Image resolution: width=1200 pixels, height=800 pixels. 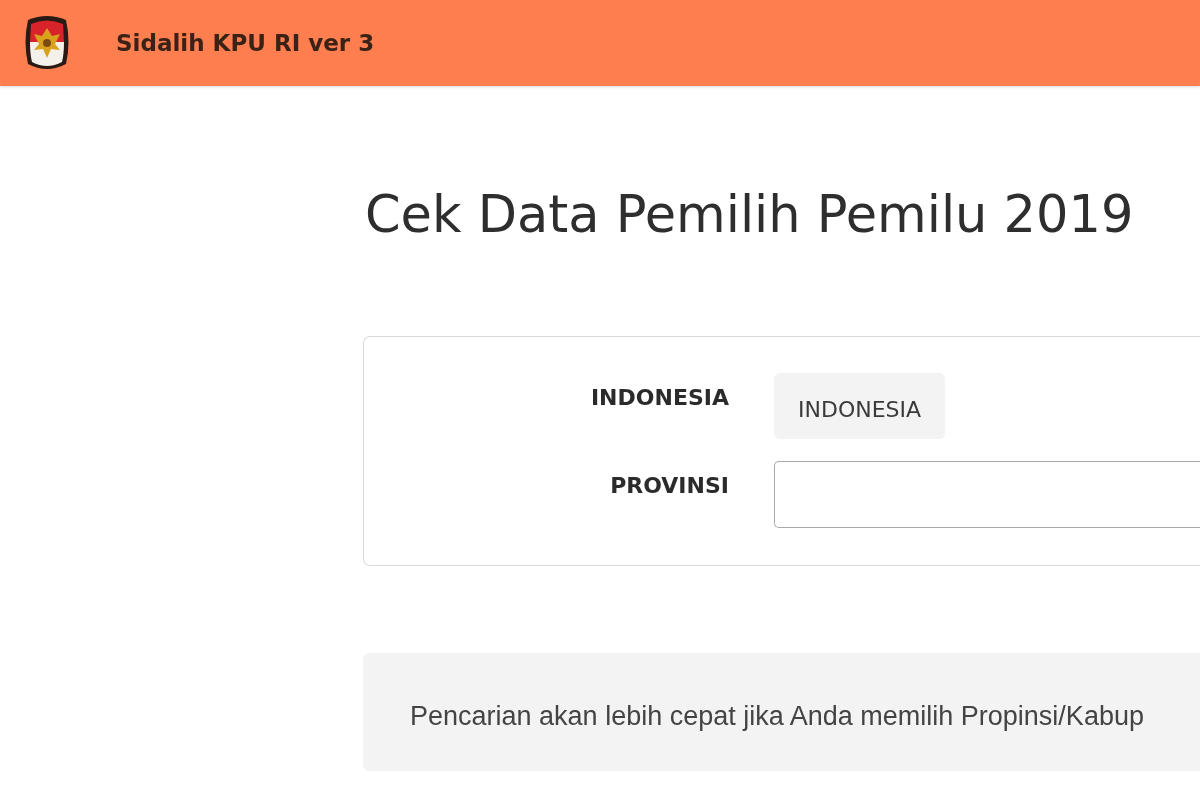 I want to click on page-title: Cek Data Pemilih Pemilu 2019, so click(x=750, y=215).